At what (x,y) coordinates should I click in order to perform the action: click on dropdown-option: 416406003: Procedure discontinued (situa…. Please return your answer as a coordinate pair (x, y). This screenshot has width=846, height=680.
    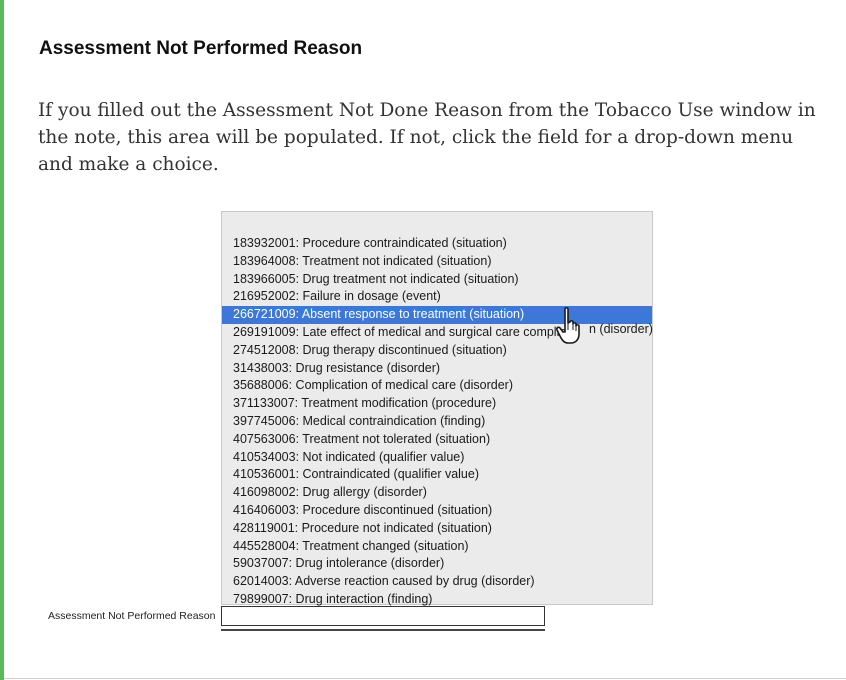
    Looking at the image, I should click on (437, 511).